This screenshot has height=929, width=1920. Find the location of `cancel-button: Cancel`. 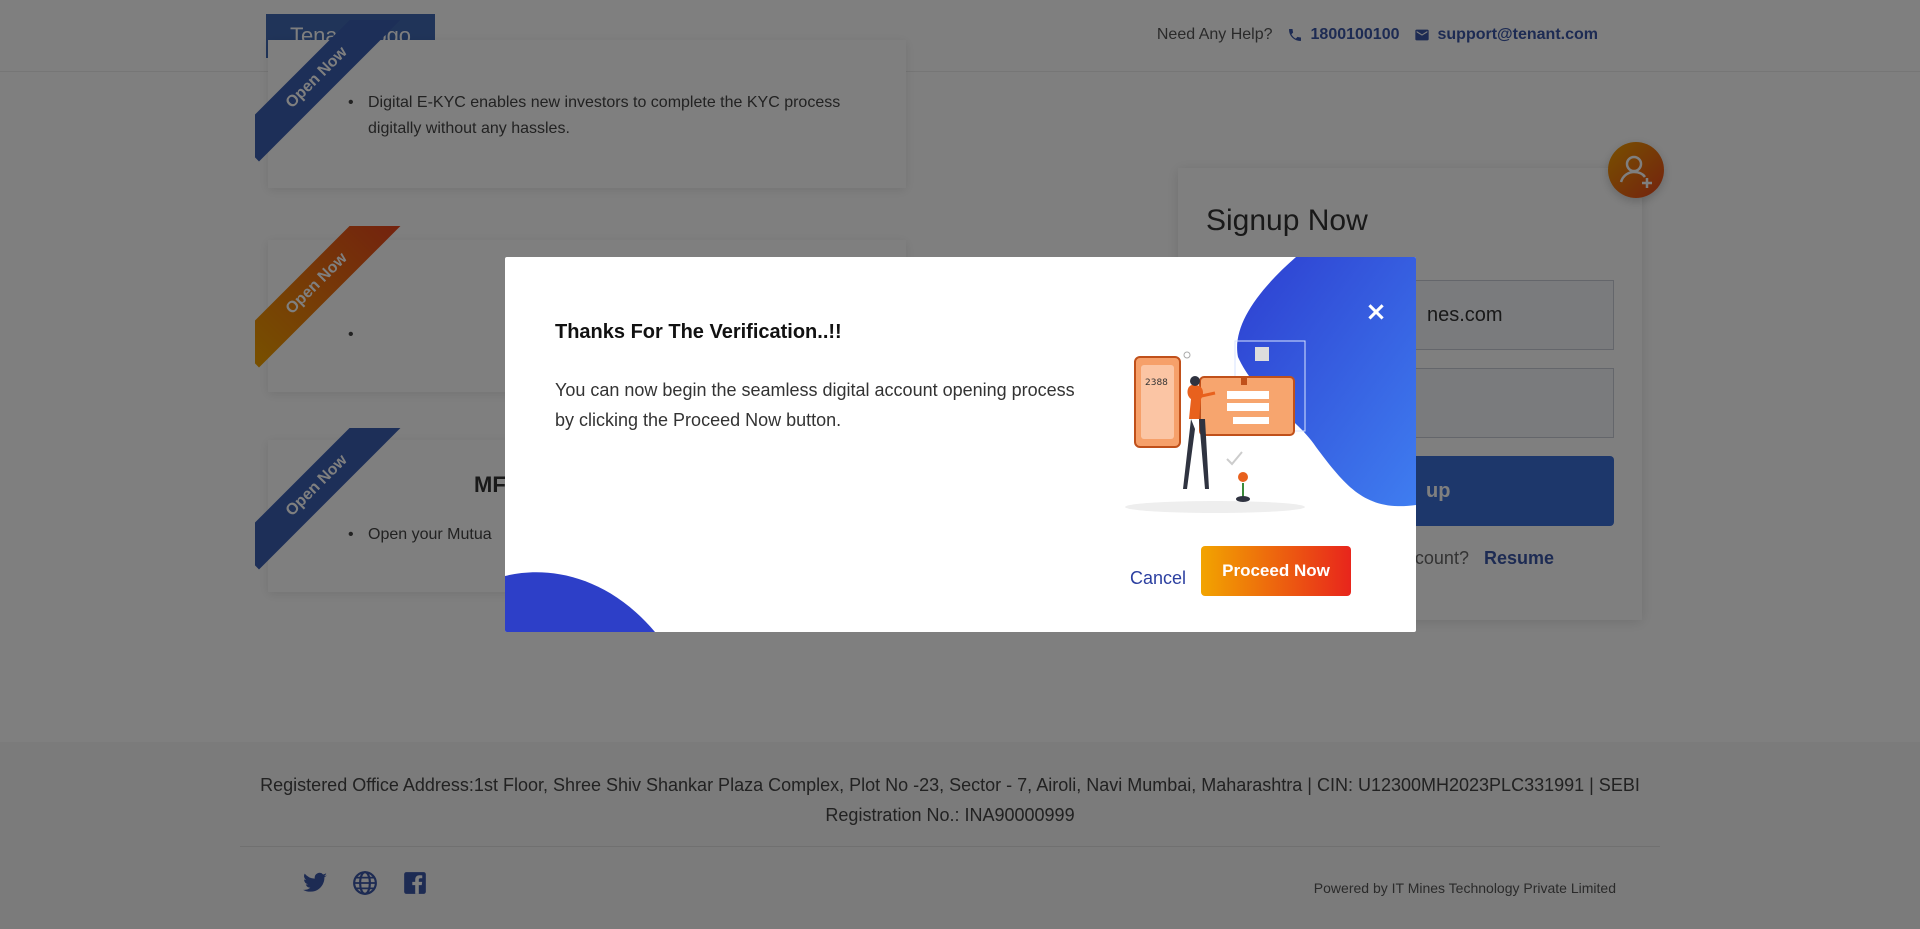

cancel-button: Cancel is located at coordinates (1158, 578).